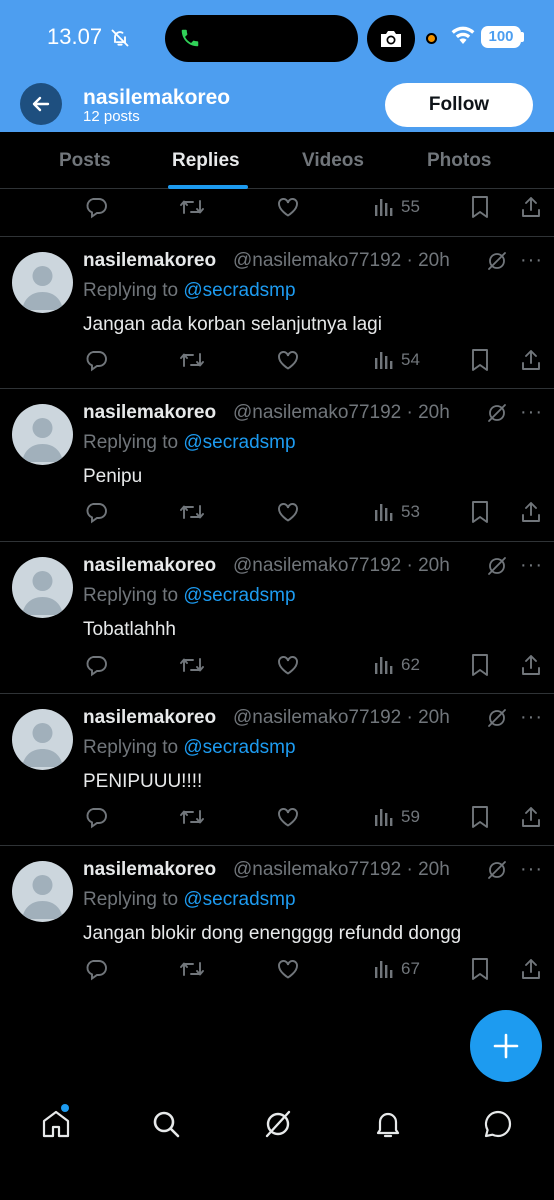  I want to click on posts-count: 12 posts, so click(111, 116).